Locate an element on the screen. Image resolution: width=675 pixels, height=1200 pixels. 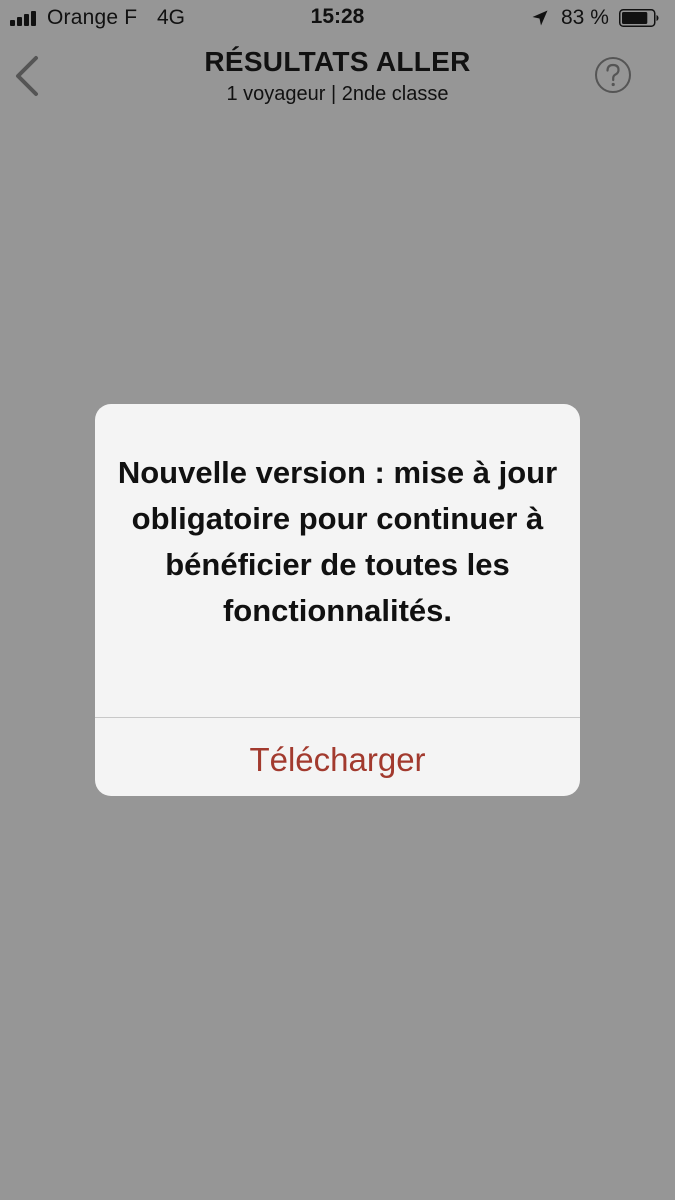
location-arrow-icon is located at coordinates (540, 18).